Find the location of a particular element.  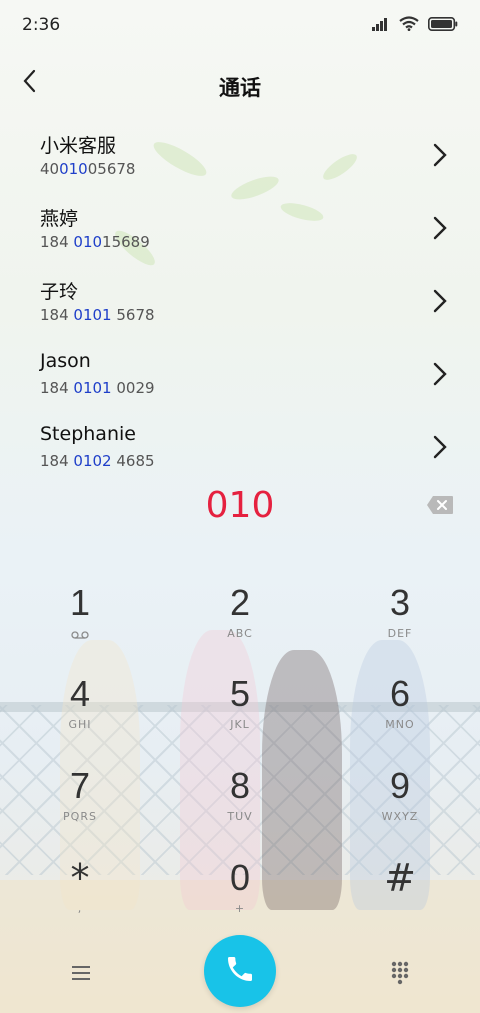

status-icons is located at coordinates (415, 25).